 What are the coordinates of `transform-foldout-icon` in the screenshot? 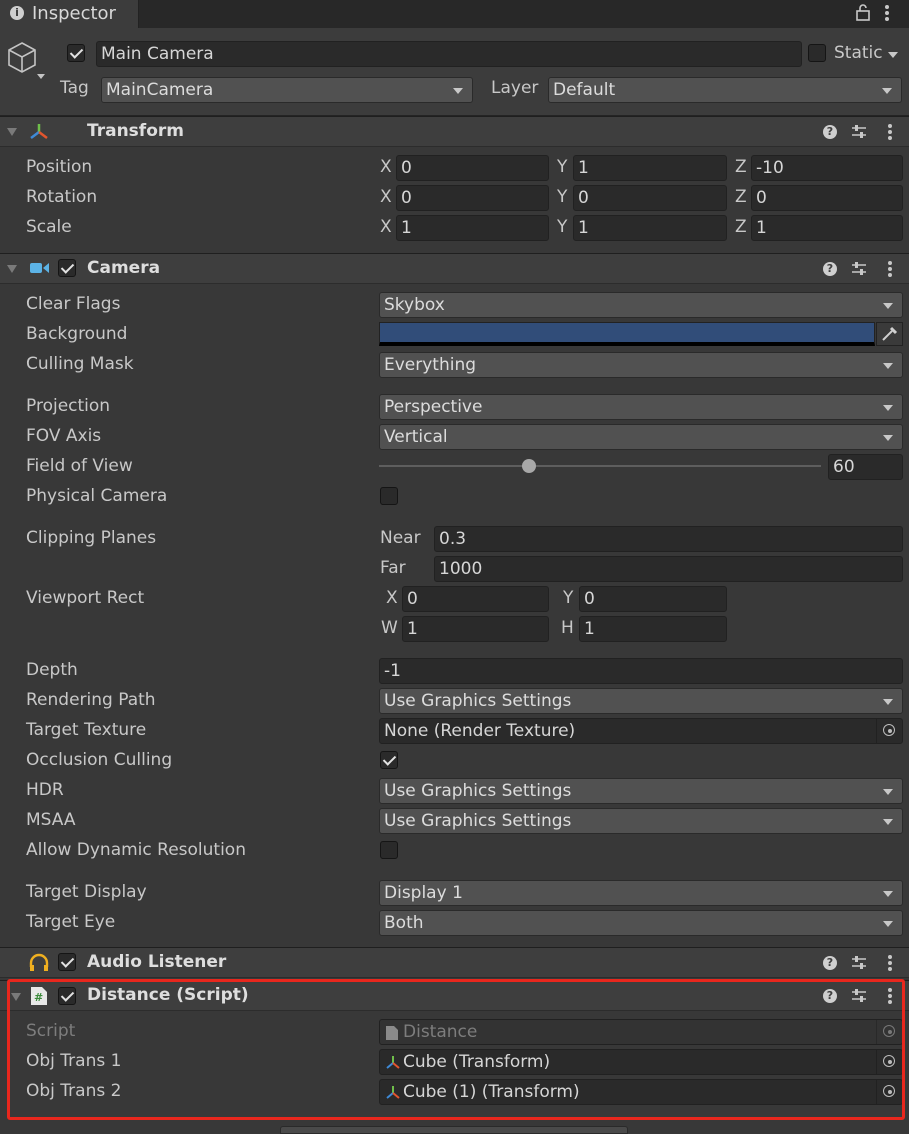 It's located at (12, 132).